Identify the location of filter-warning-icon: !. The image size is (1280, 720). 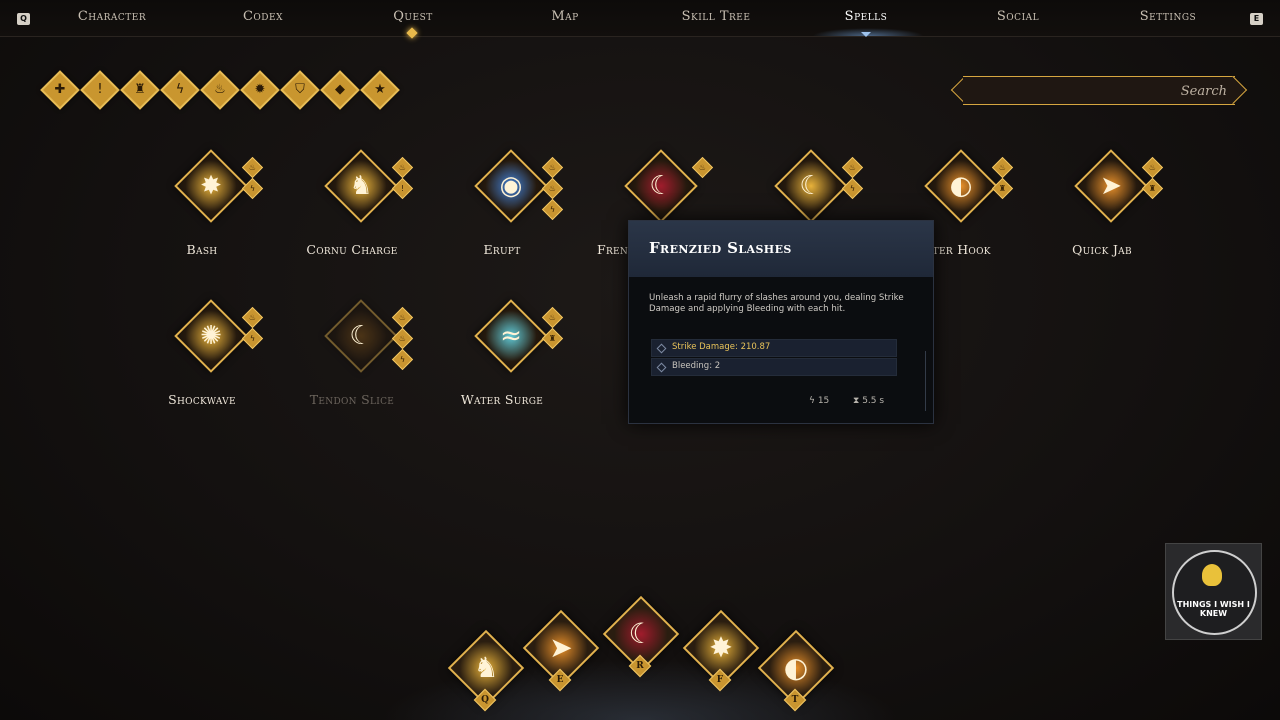
(100, 90).